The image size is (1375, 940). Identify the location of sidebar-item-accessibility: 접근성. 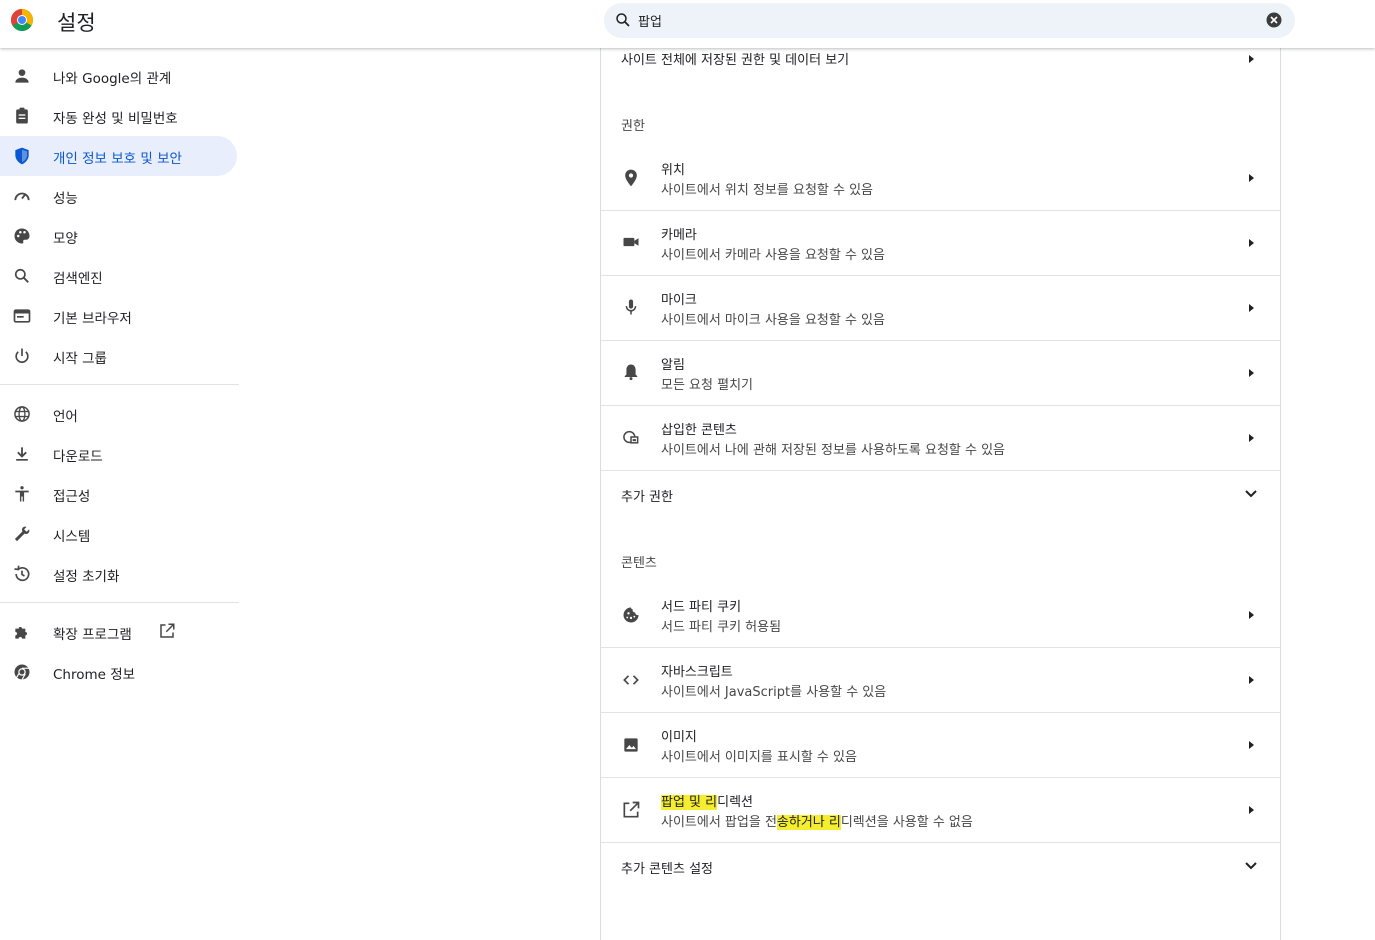
(118, 494).